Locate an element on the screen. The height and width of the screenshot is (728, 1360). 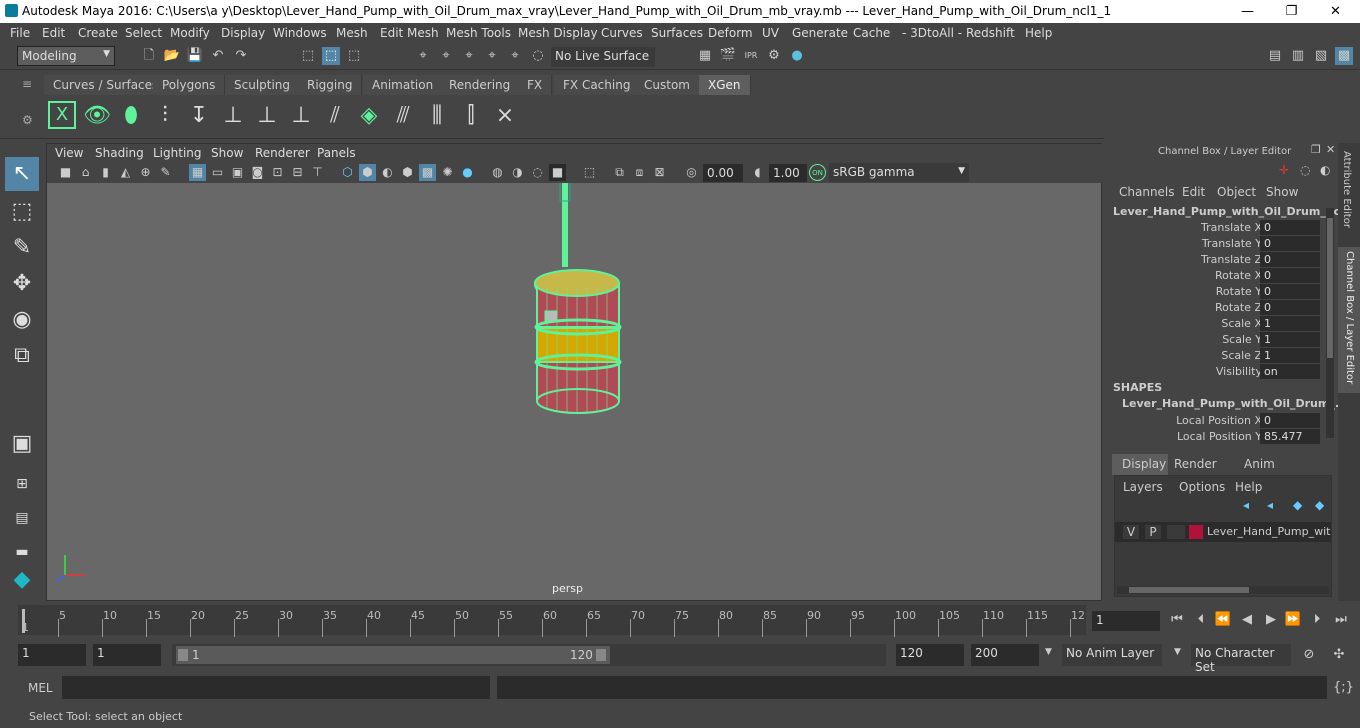
show-menu: Show is located at coordinates (1282, 192).